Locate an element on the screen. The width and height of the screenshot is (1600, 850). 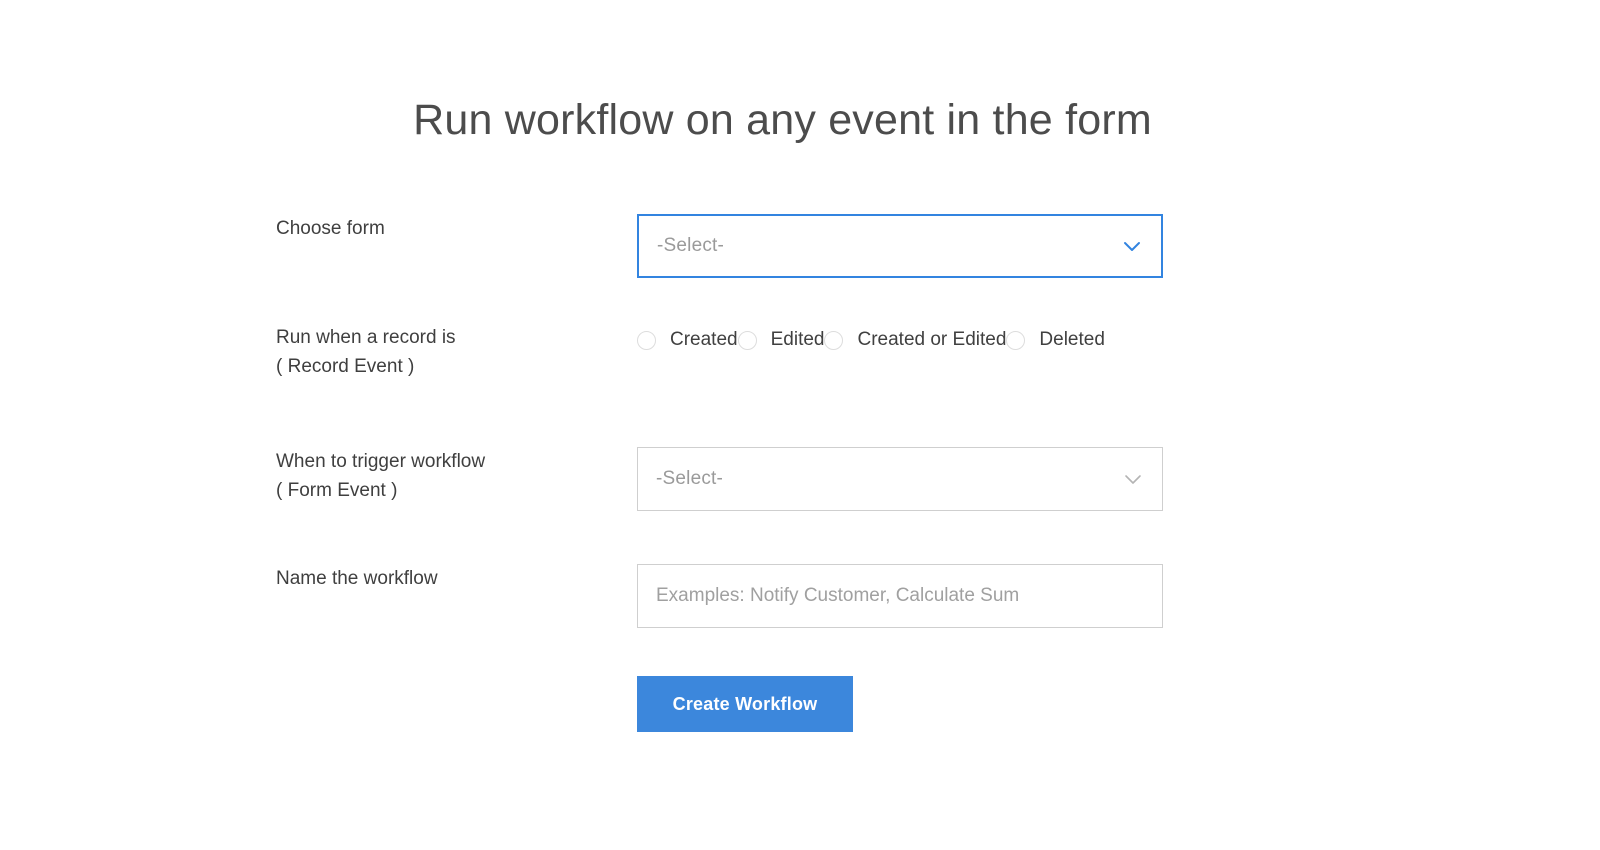
form-event-label-line2: ( Form Event ) is located at coordinates (337, 490).